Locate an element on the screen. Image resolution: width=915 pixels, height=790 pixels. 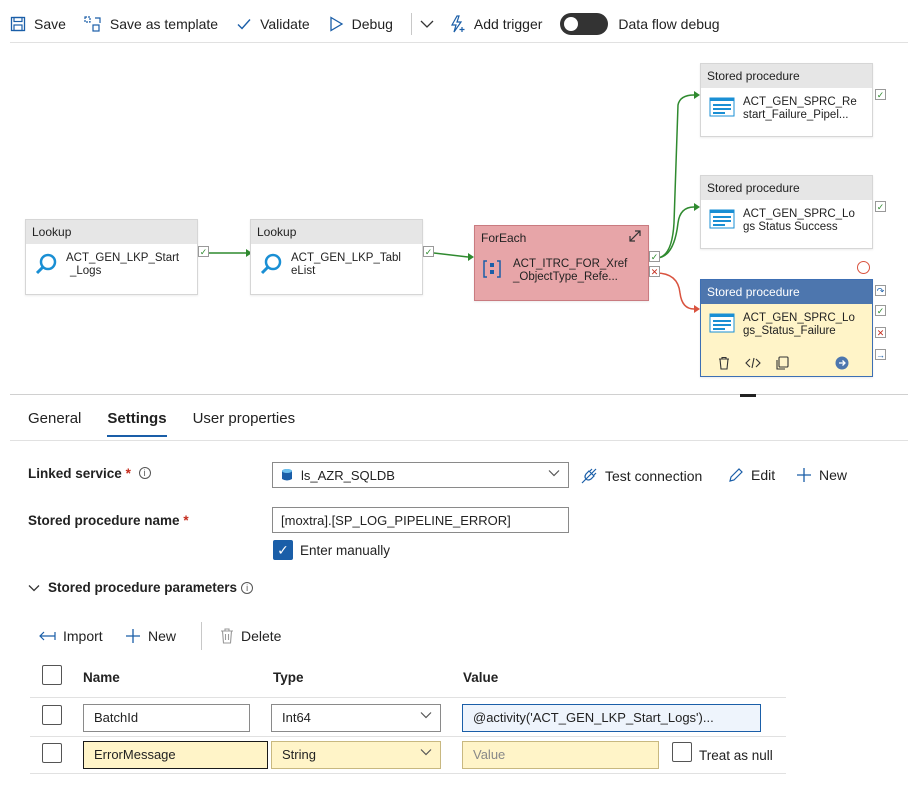
tab-settings: Settings is located at coordinates (137, 423).